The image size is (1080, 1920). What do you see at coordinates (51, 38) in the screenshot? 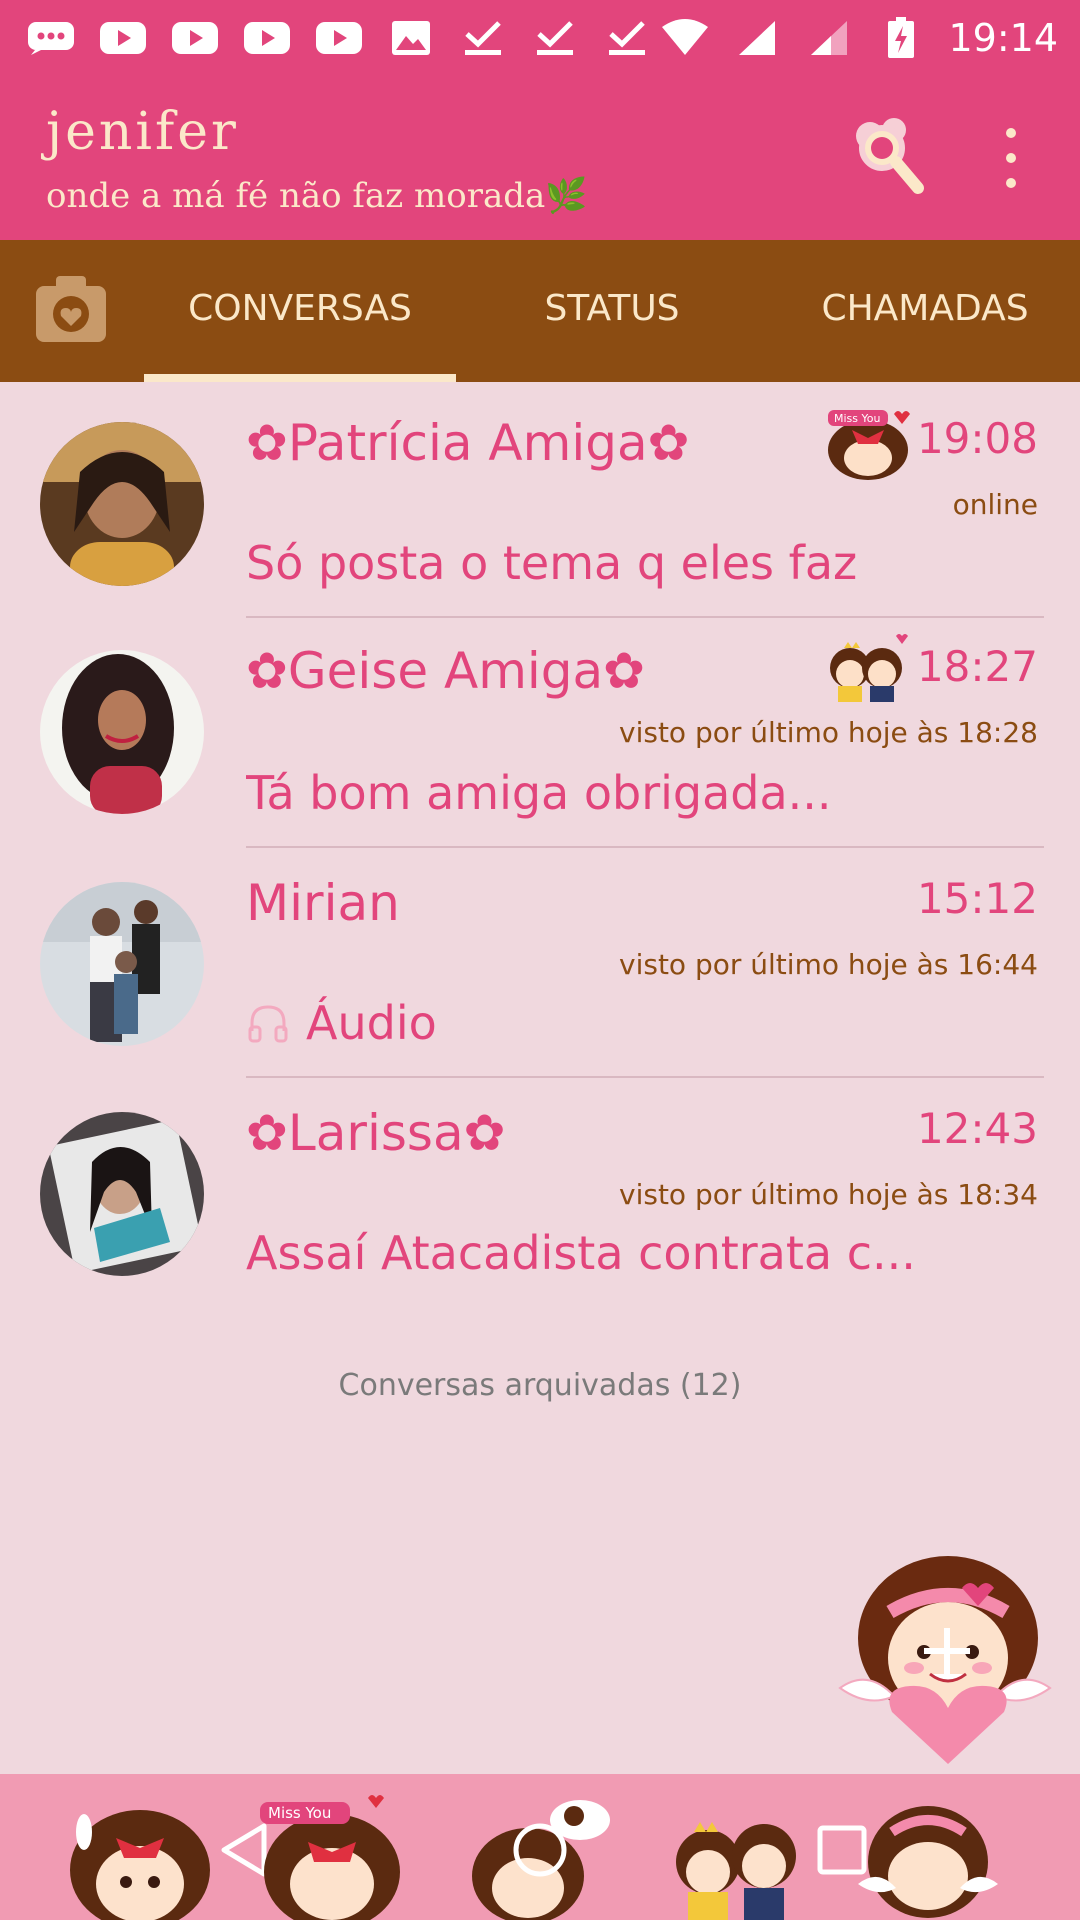
I see `chat-bubble-icon` at bounding box center [51, 38].